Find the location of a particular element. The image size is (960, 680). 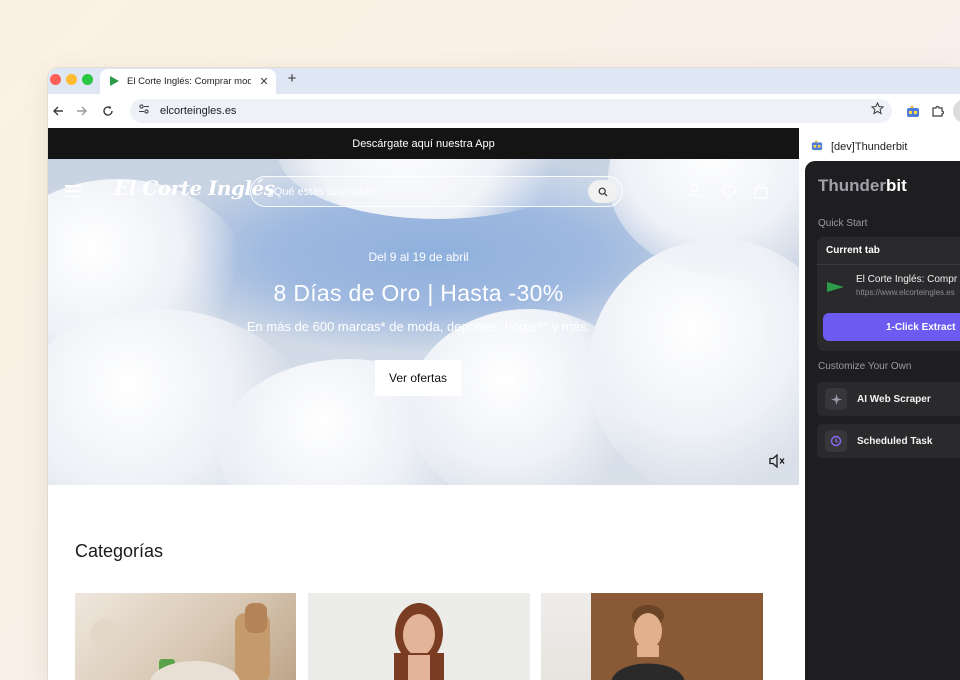

tab-el-corte-ingles: El Corte Inglés: Comprar moda ✕ is located at coordinates (188, 81).